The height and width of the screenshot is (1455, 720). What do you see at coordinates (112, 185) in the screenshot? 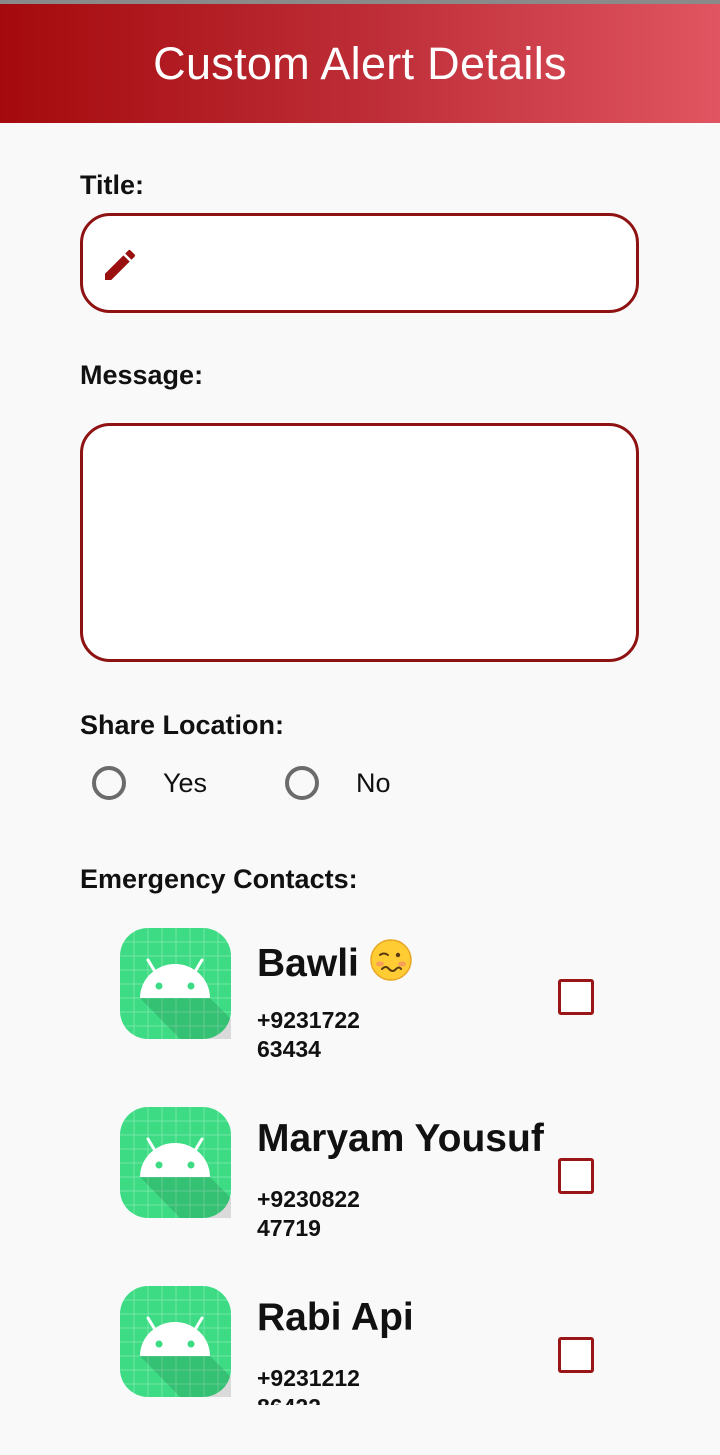
I see `title-label: Title:` at bounding box center [112, 185].